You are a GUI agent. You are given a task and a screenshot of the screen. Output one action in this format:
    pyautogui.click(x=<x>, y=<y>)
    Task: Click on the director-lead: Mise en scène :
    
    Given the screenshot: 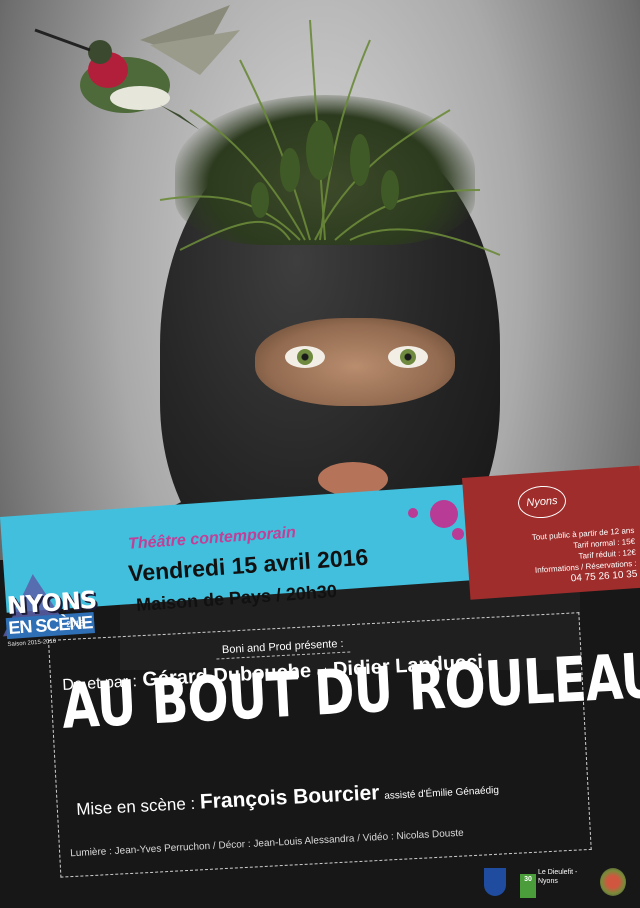 What is the action you would take?
    pyautogui.click(x=135, y=806)
    